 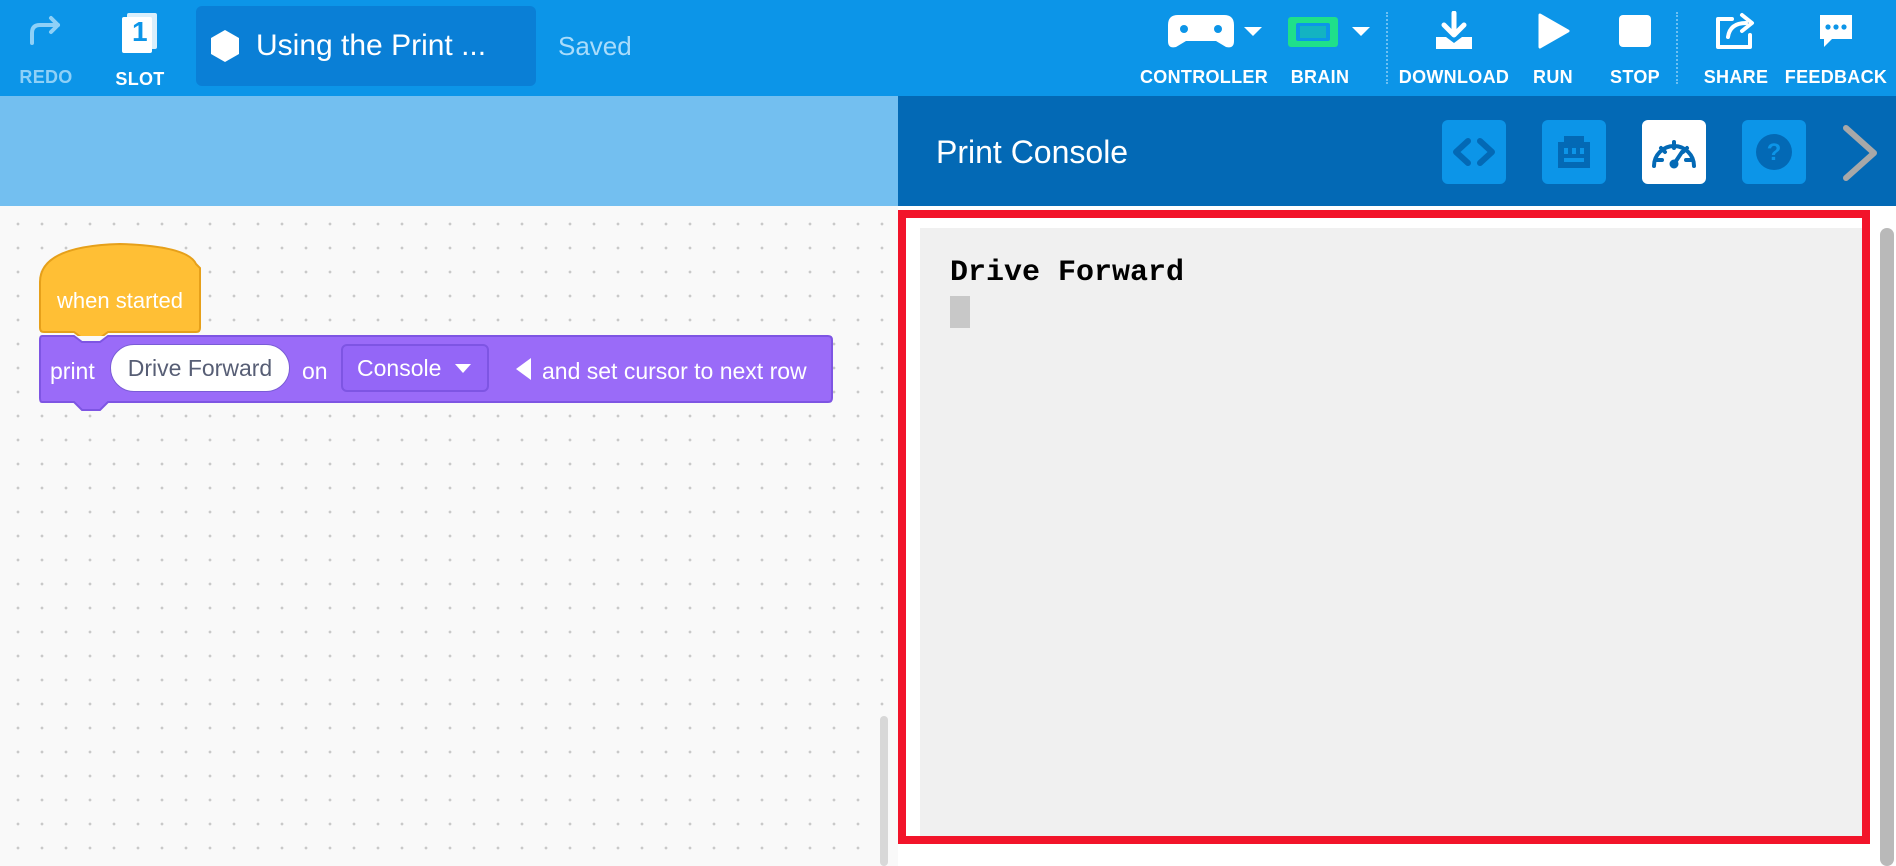 I want to click on slot-label: SLOT, so click(x=140, y=79).